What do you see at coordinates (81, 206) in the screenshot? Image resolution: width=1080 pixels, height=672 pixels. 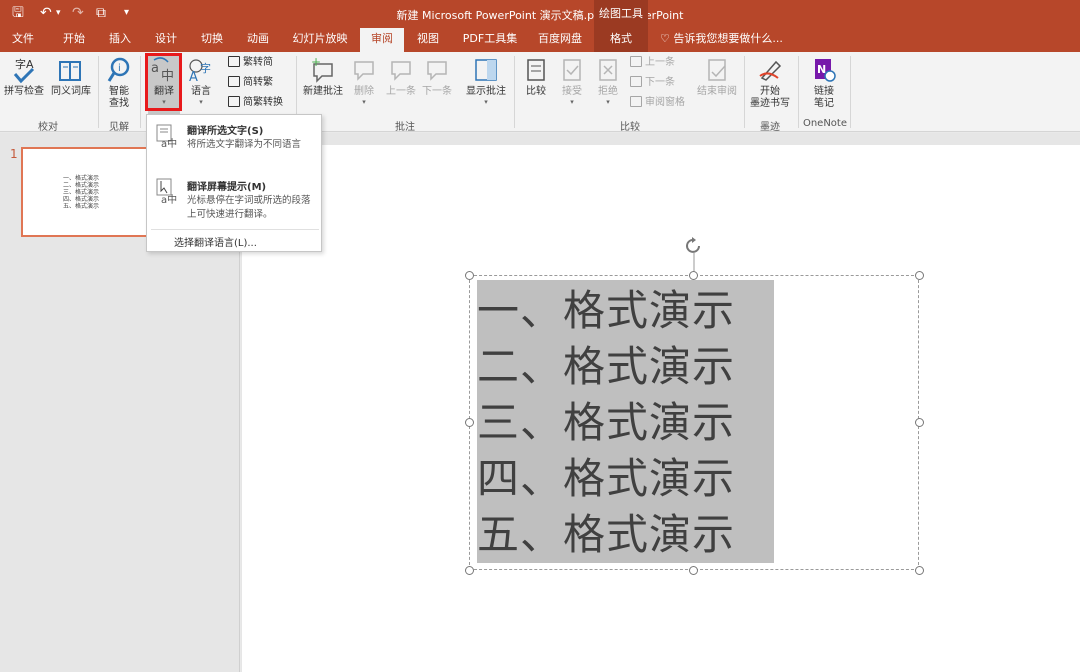 I see `thumbnail-line: 五、格式演示` at bounding box center [81, 206].